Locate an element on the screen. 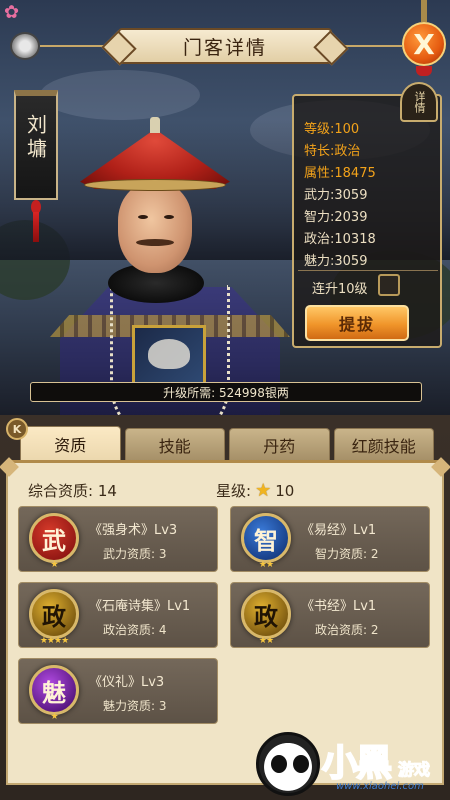 The width and height of the screenshot is (450, 800). charm-skill-icon: 魅 is located at coordinates (54, 690).